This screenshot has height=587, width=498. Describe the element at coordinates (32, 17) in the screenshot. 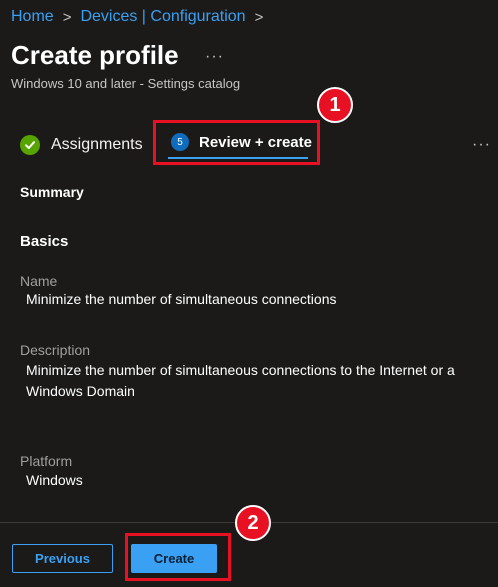

I see `breadcrumb-home-link: Home` at that location.